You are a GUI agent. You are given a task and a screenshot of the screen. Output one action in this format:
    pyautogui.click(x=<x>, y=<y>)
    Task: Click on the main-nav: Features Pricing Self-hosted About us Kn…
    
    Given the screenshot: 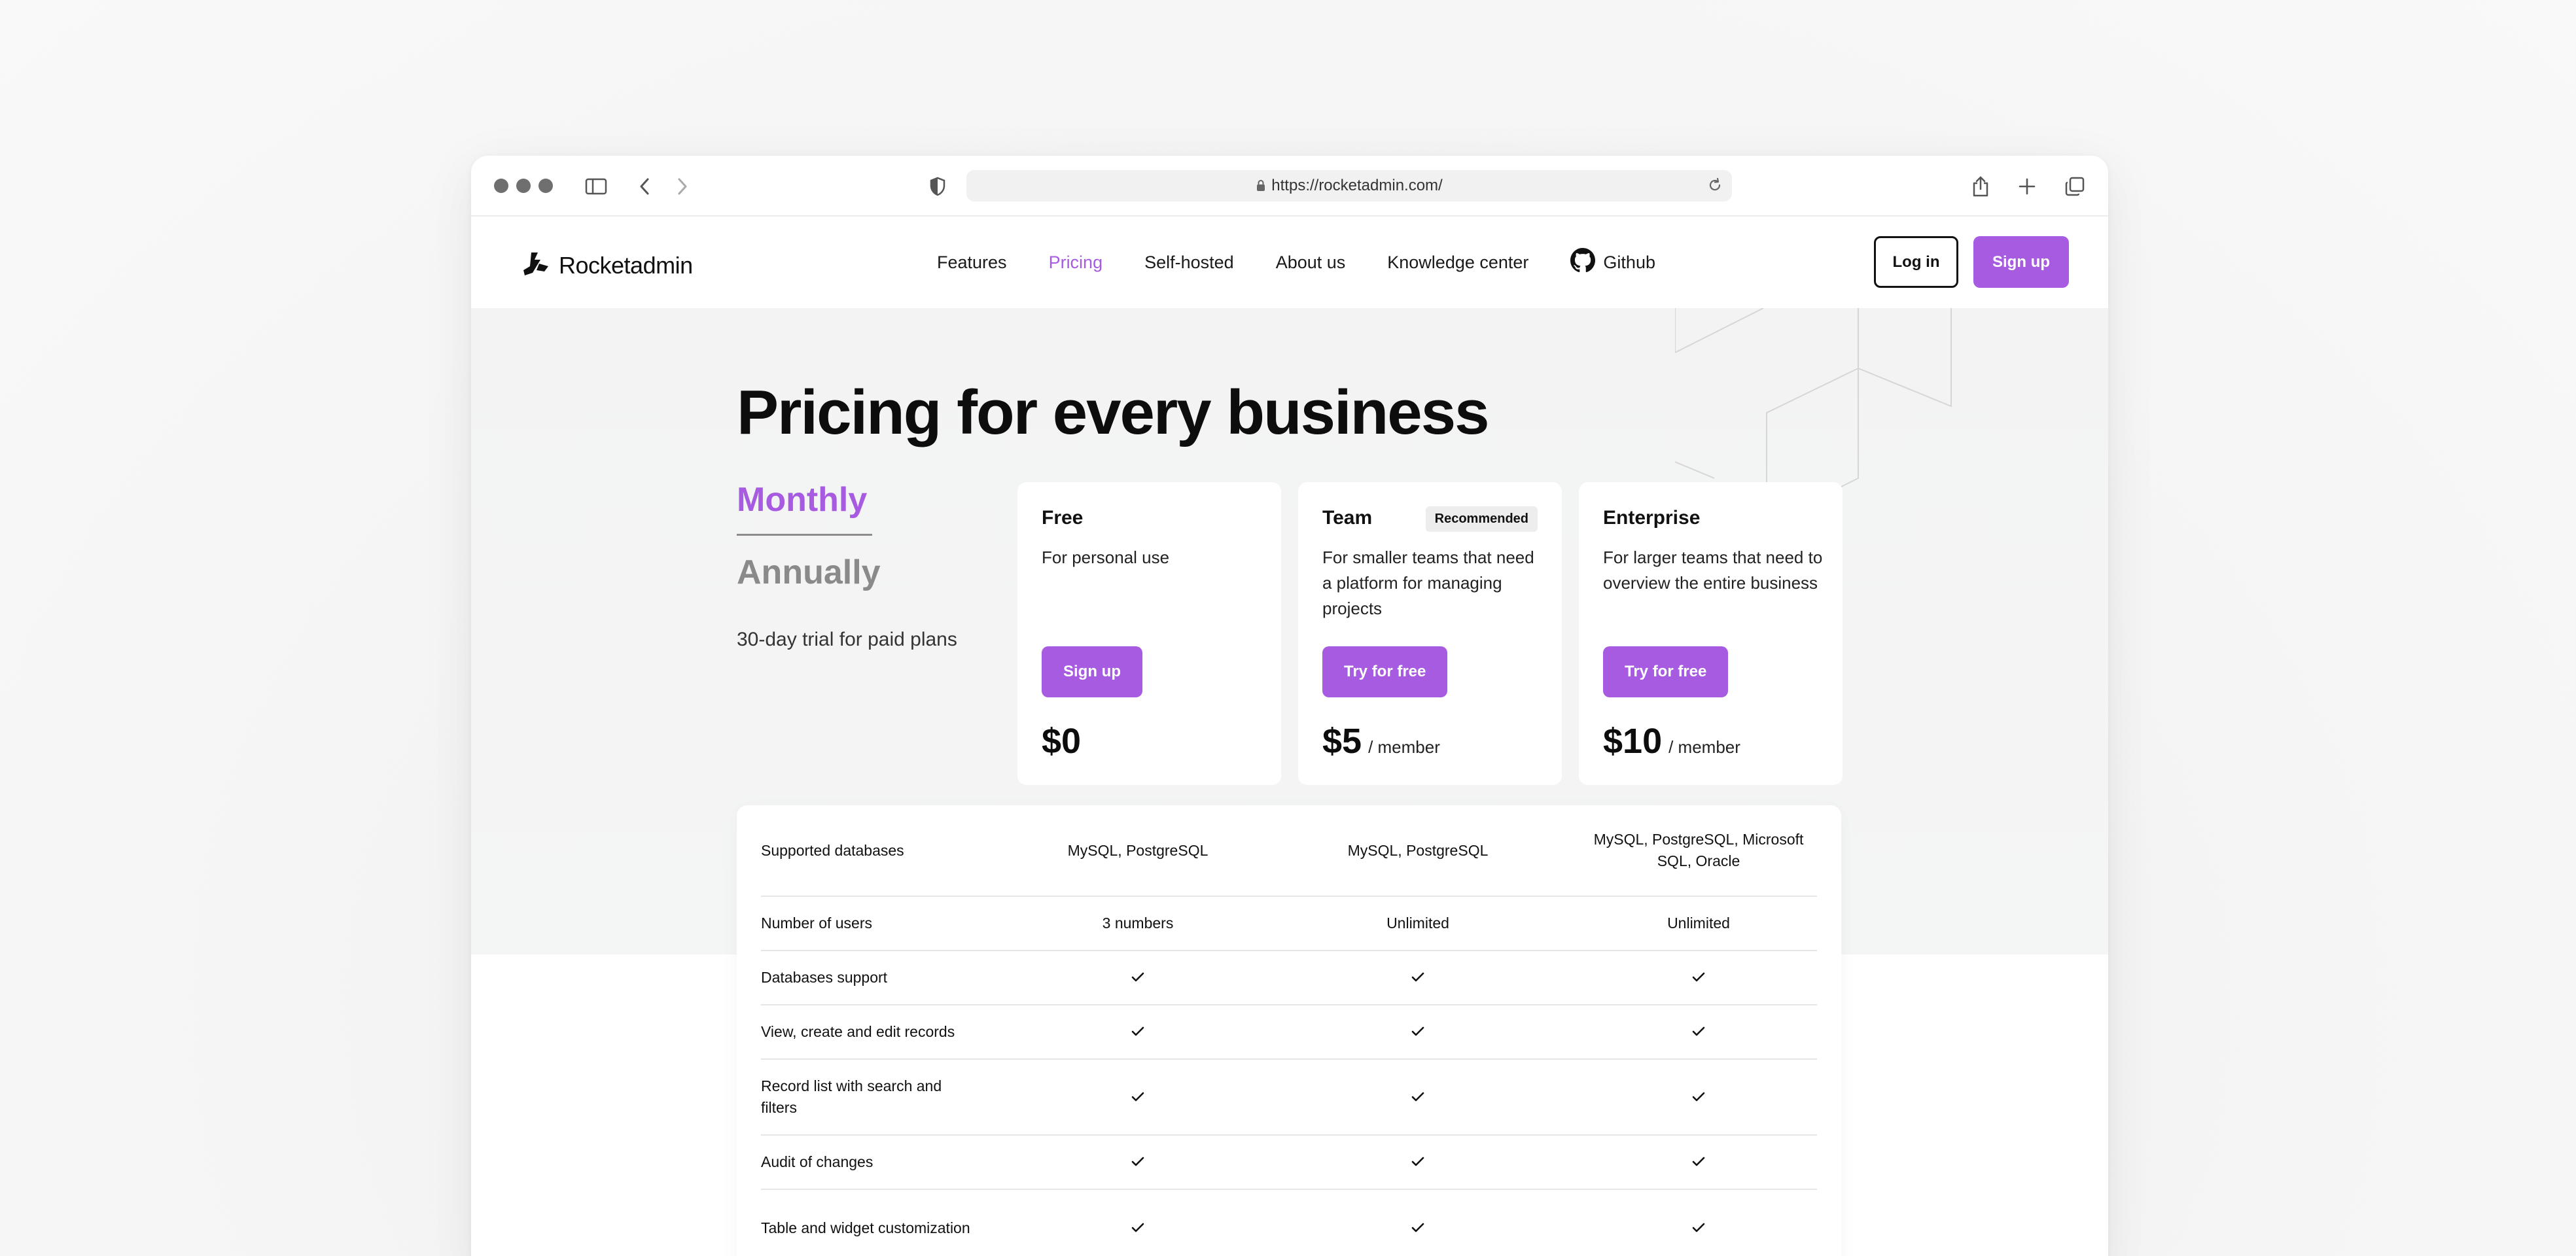 What is the action you would take?
    pyautogui.click(x=1317, y=262)
    